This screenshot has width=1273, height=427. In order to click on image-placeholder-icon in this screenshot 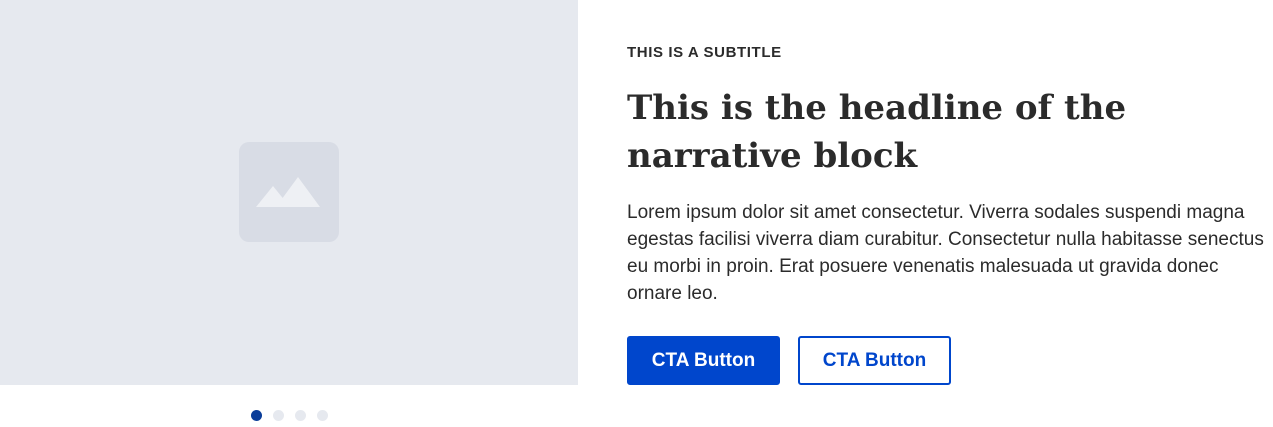, I will do `click(289, 192)`.